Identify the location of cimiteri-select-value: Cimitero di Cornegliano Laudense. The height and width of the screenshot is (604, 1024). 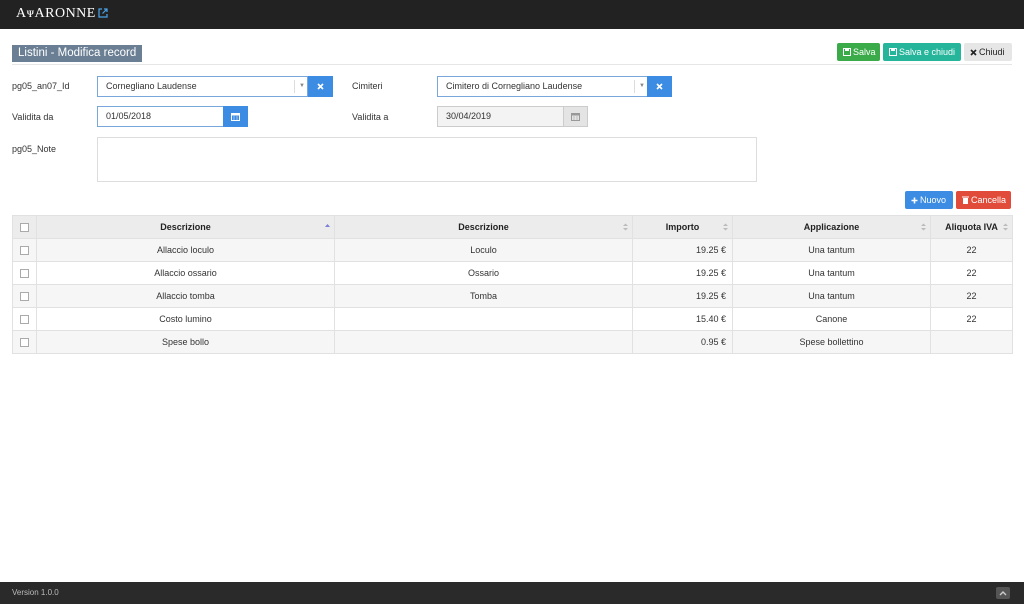
(514, 86).